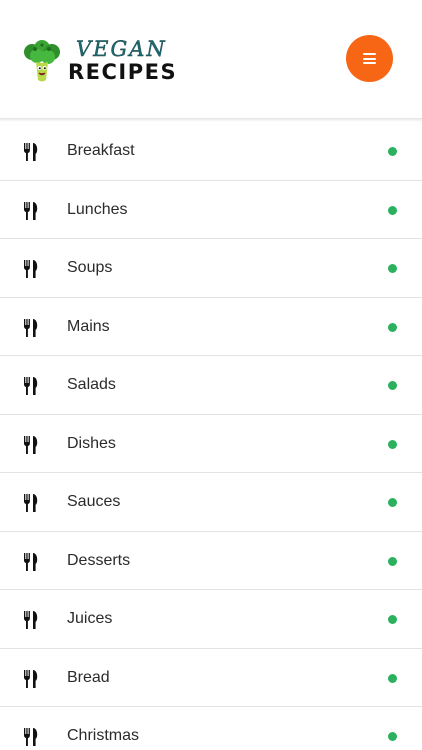 This screenshot has height=750, width=422. Describe the element at coordinates (88, 326) in the screenshot. I see `category-label: Mains` at that location.